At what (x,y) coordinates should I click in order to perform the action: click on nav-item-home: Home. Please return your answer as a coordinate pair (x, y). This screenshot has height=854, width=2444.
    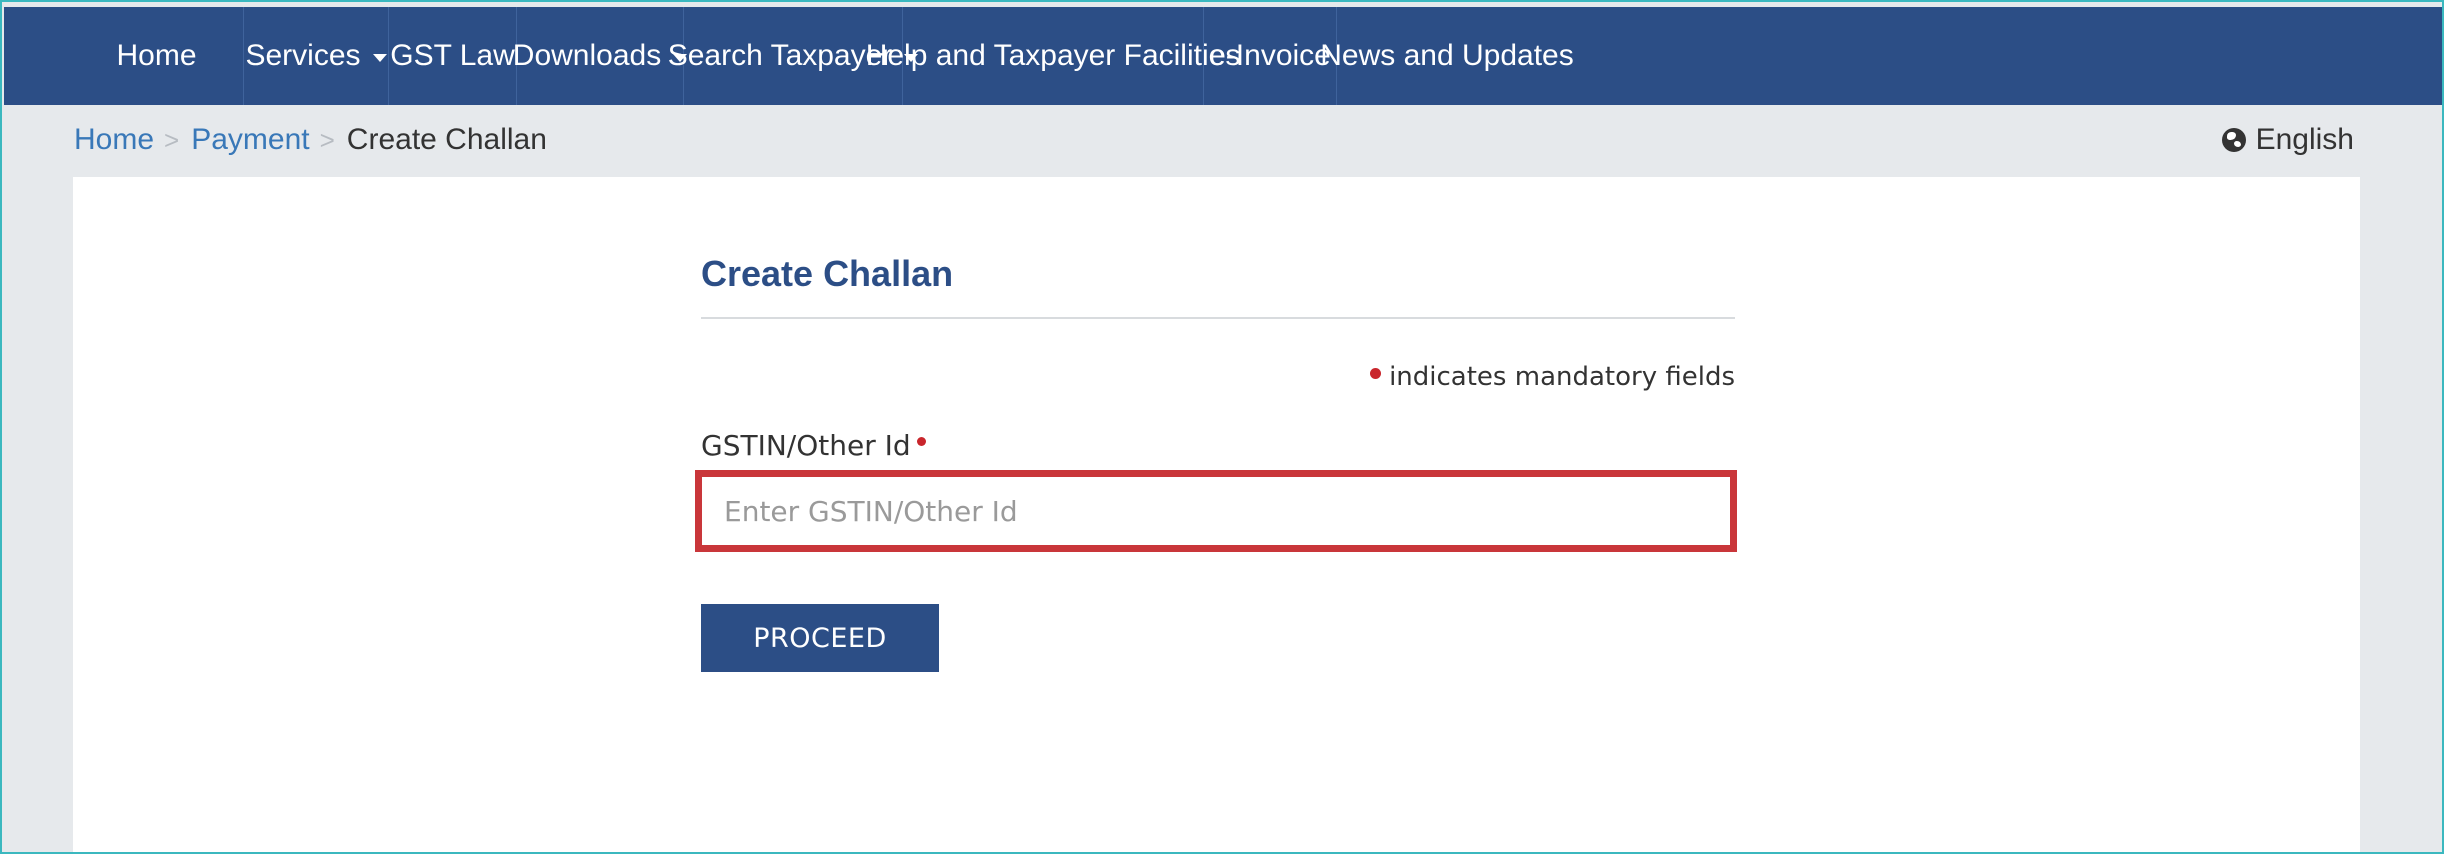
    Looking at the image, I should click on (157, 56).